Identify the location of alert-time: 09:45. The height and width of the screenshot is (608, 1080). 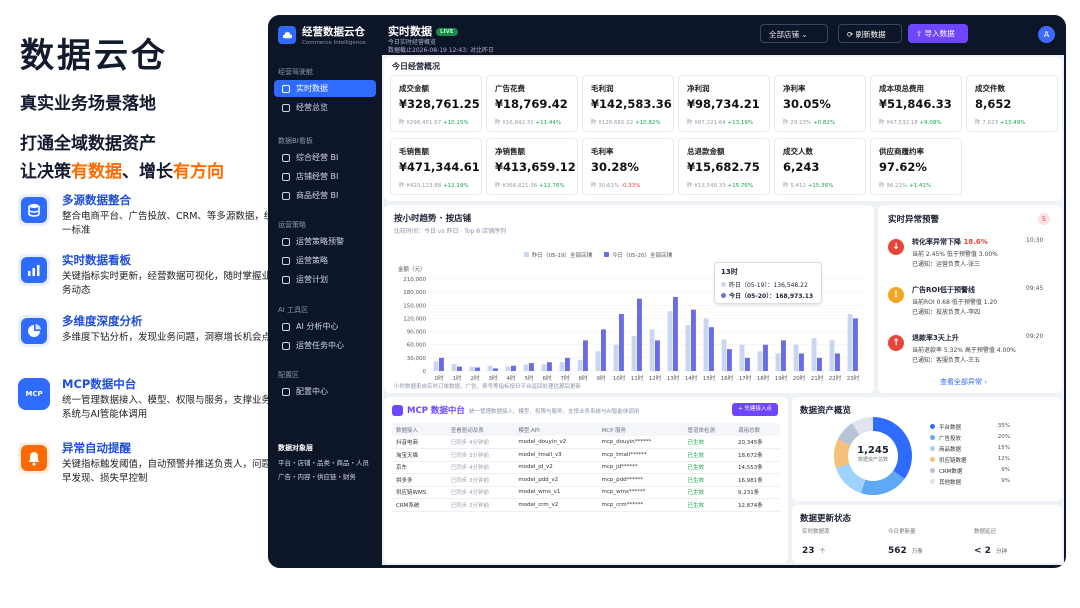
(1035, 288).